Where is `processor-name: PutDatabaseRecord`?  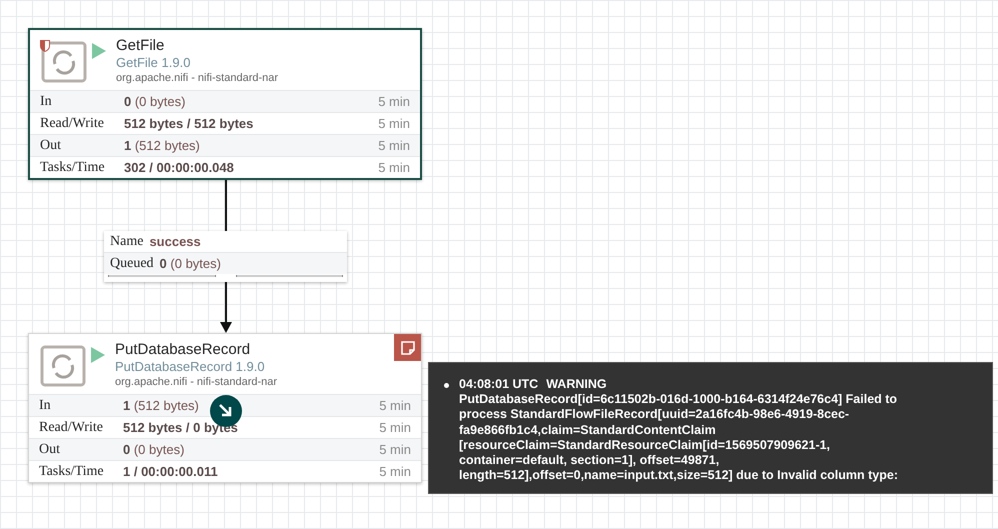 processor-name: PutDatabaseRecord is located at coordinates (183, 349).